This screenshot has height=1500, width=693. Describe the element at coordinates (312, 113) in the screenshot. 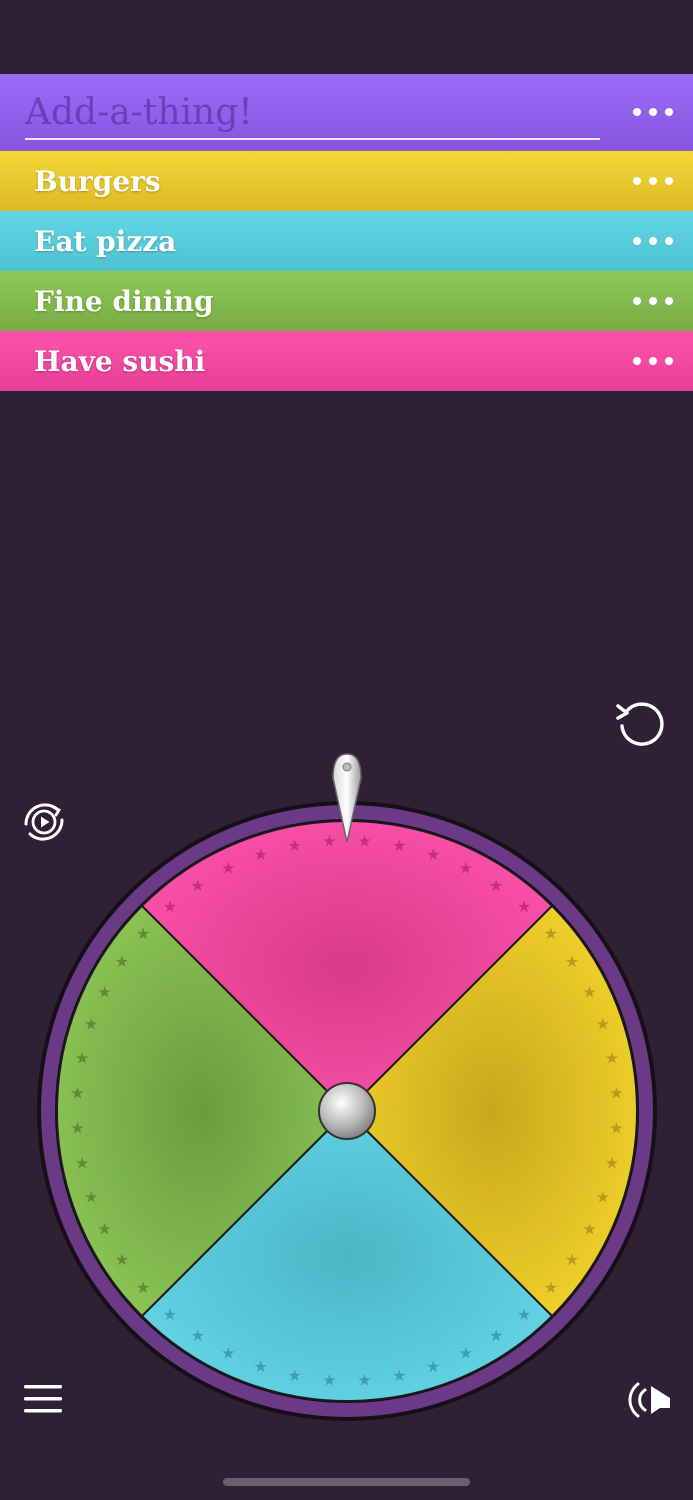

I see `add-thing-input` at that location.